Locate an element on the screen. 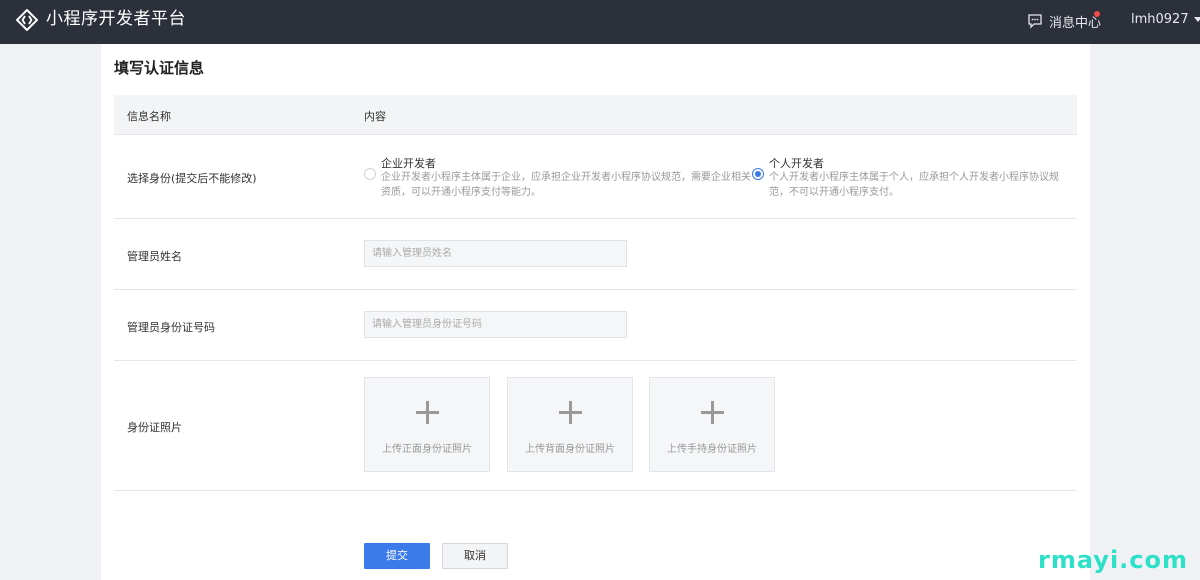 Image resolution: width=1200 pixels, height=580 pixels. cancel-button: 取消 is located at coordinates (475, 556).